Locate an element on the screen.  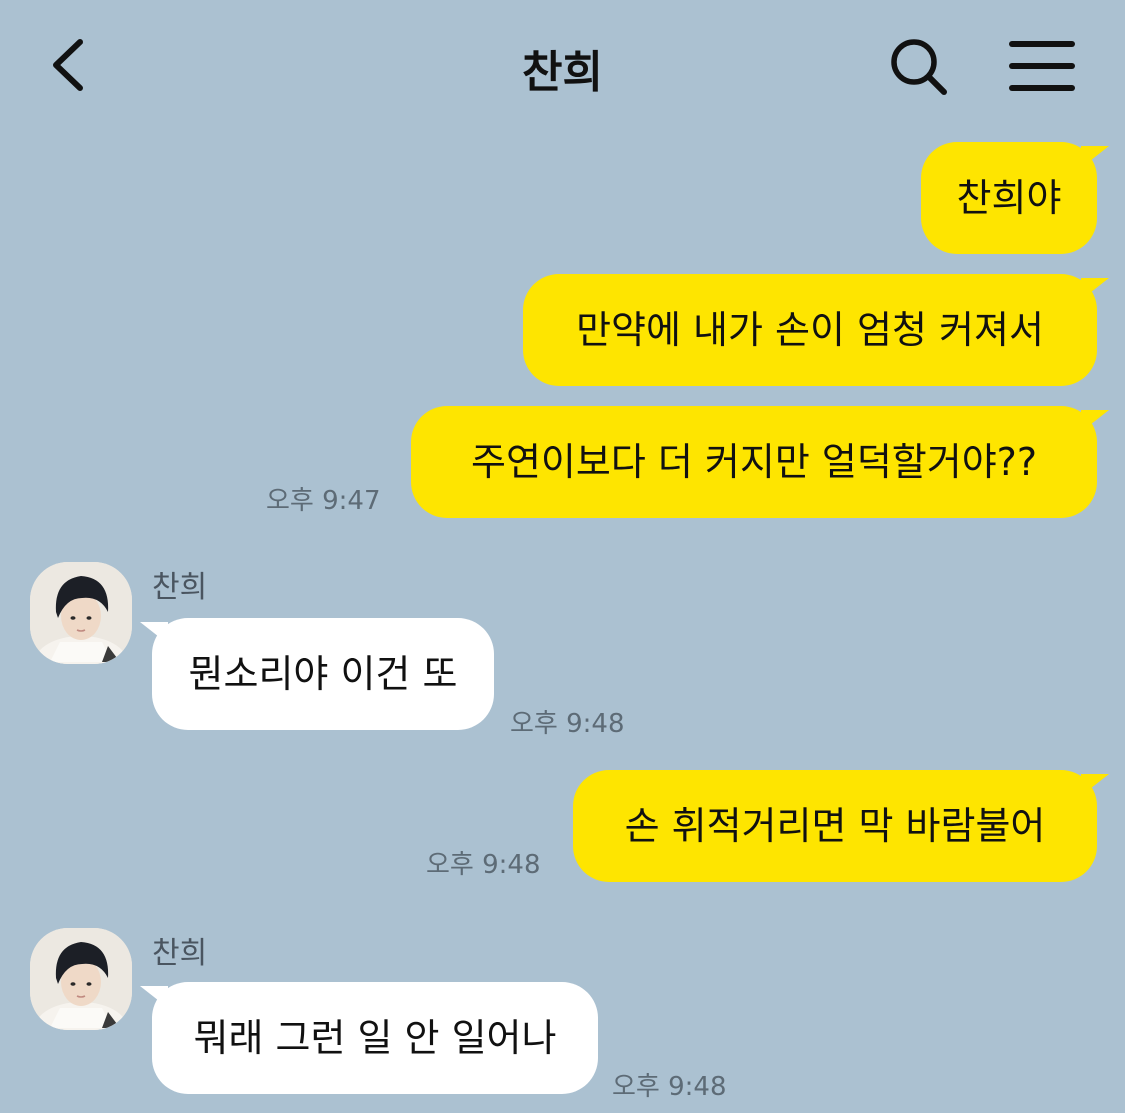
message-text: 만약에 내가 손이 엄청 커져서 is located at coordinates (810, 330).